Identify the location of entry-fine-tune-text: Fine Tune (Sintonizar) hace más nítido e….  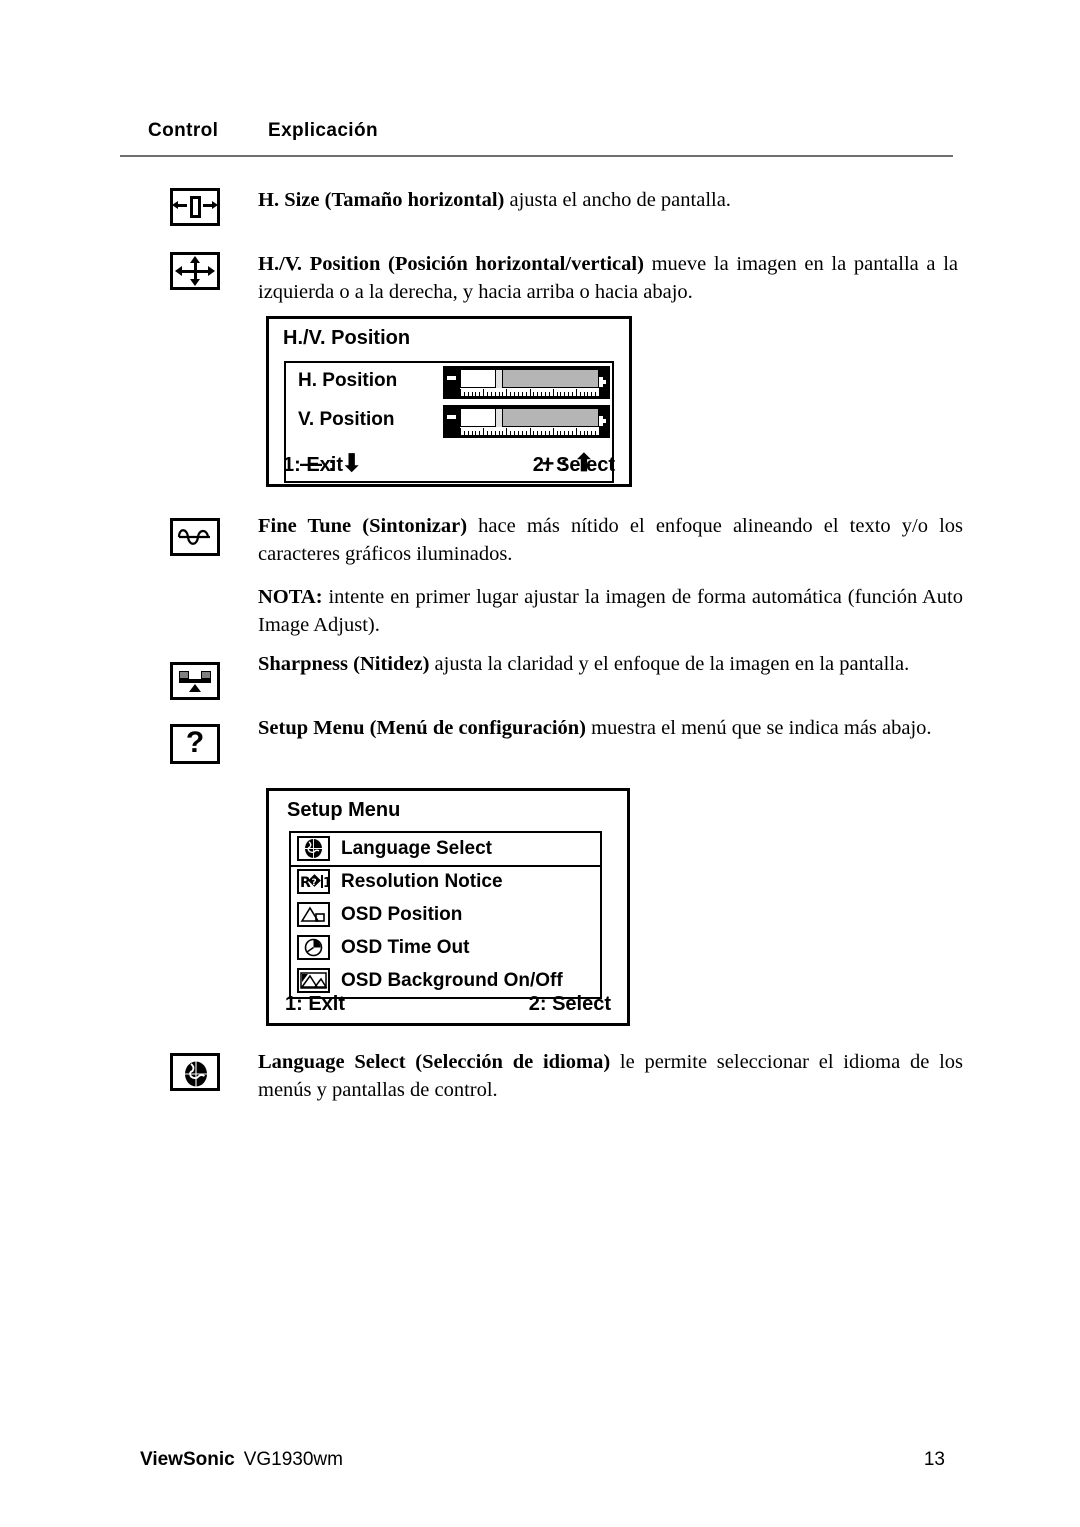
(610, 575).